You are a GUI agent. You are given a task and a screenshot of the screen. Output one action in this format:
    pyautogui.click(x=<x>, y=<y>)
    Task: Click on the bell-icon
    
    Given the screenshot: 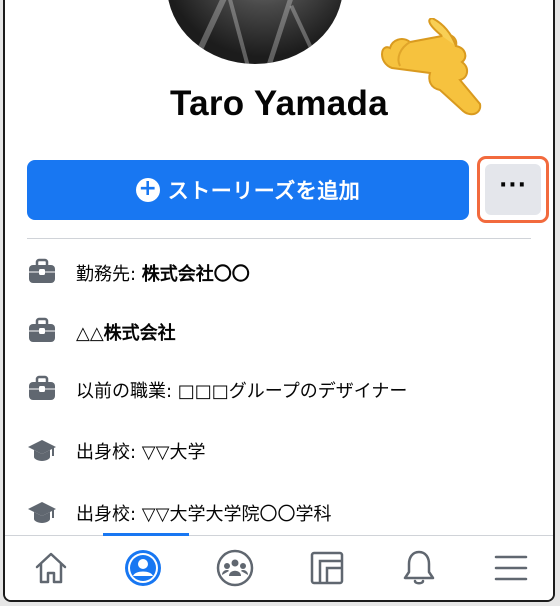 What is the action you would take?
    pyautogui.click(x=419, y=567)
    